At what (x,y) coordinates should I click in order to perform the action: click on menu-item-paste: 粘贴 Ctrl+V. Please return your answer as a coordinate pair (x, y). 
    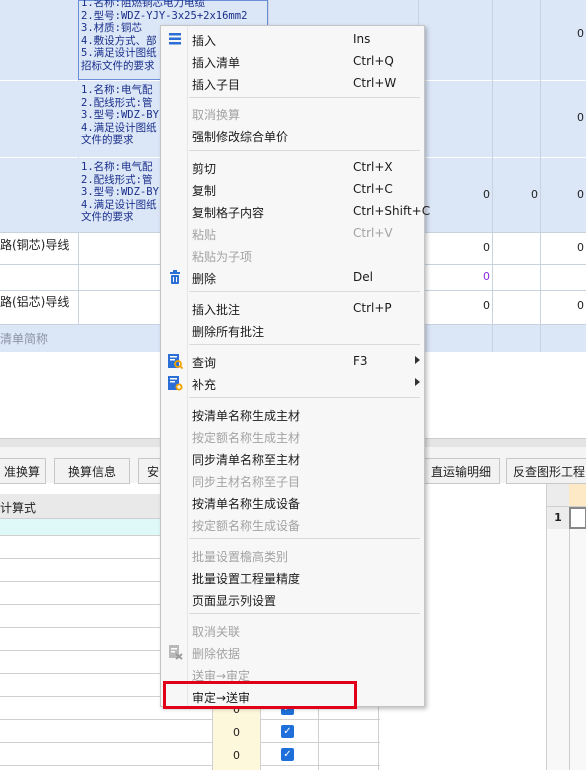
    Looking at the image, I should click on (292, 234).